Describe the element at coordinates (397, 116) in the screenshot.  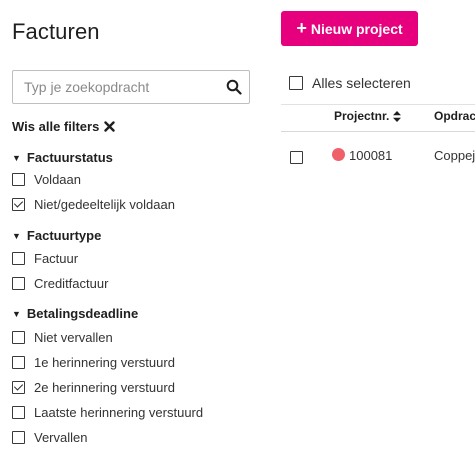
I see `sort-icon` at that location.